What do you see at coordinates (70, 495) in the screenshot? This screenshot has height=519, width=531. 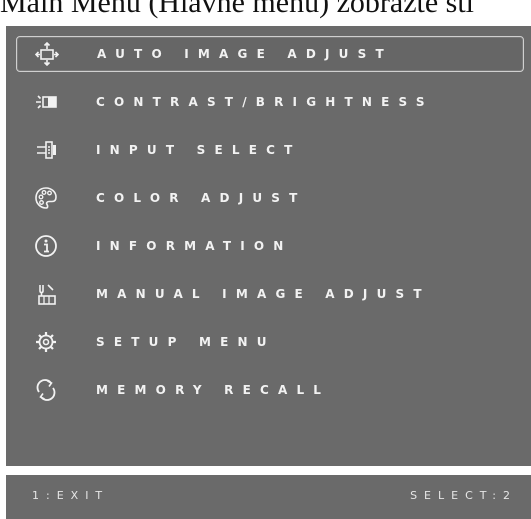 I see `exit-hint: 1:EXIT` at bounding box center [70, 495].